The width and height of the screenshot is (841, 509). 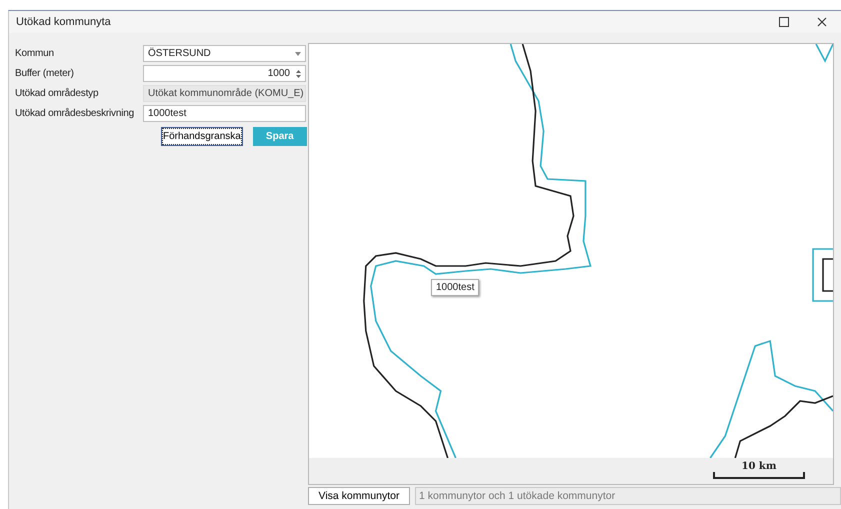 I want to click on preview-button: Förhandsgranska, so click(x=202, y=136).